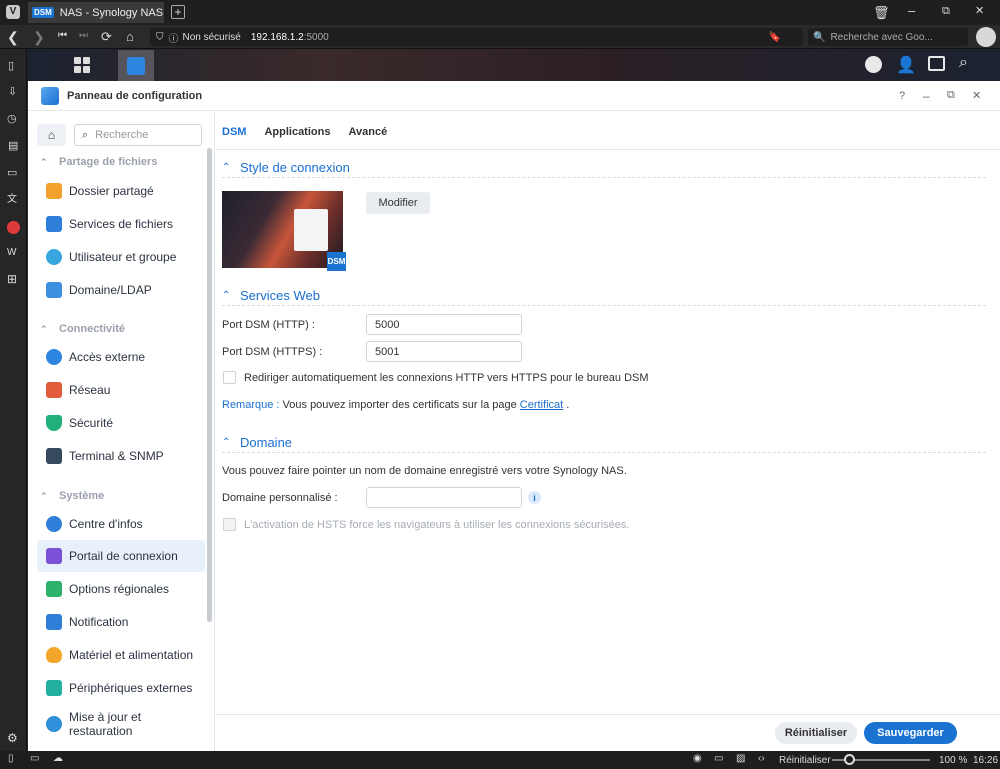  Describe the element at coordinates (541, 405) in the screenshot. I see `certificate-link: Certificat` at that location.